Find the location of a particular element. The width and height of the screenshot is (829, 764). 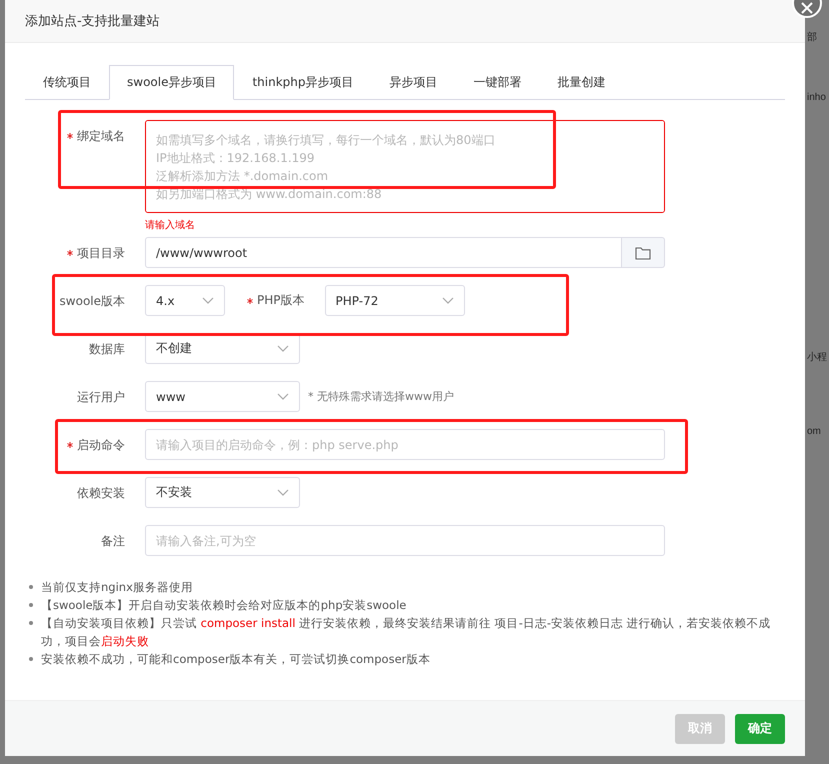

close-icon is located at coordinates (807, 8).